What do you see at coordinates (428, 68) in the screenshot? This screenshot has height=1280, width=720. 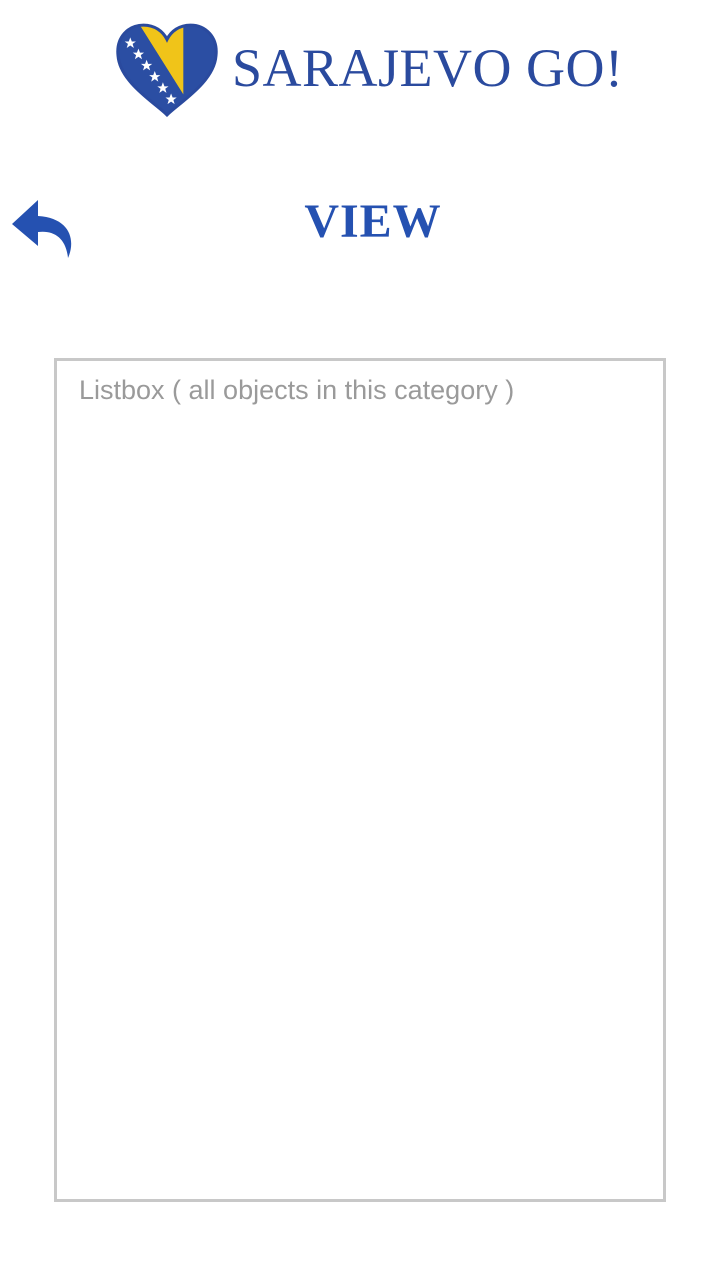 I see `logo-text: SARAJEVO GO!` at bounding box center [428, 68].